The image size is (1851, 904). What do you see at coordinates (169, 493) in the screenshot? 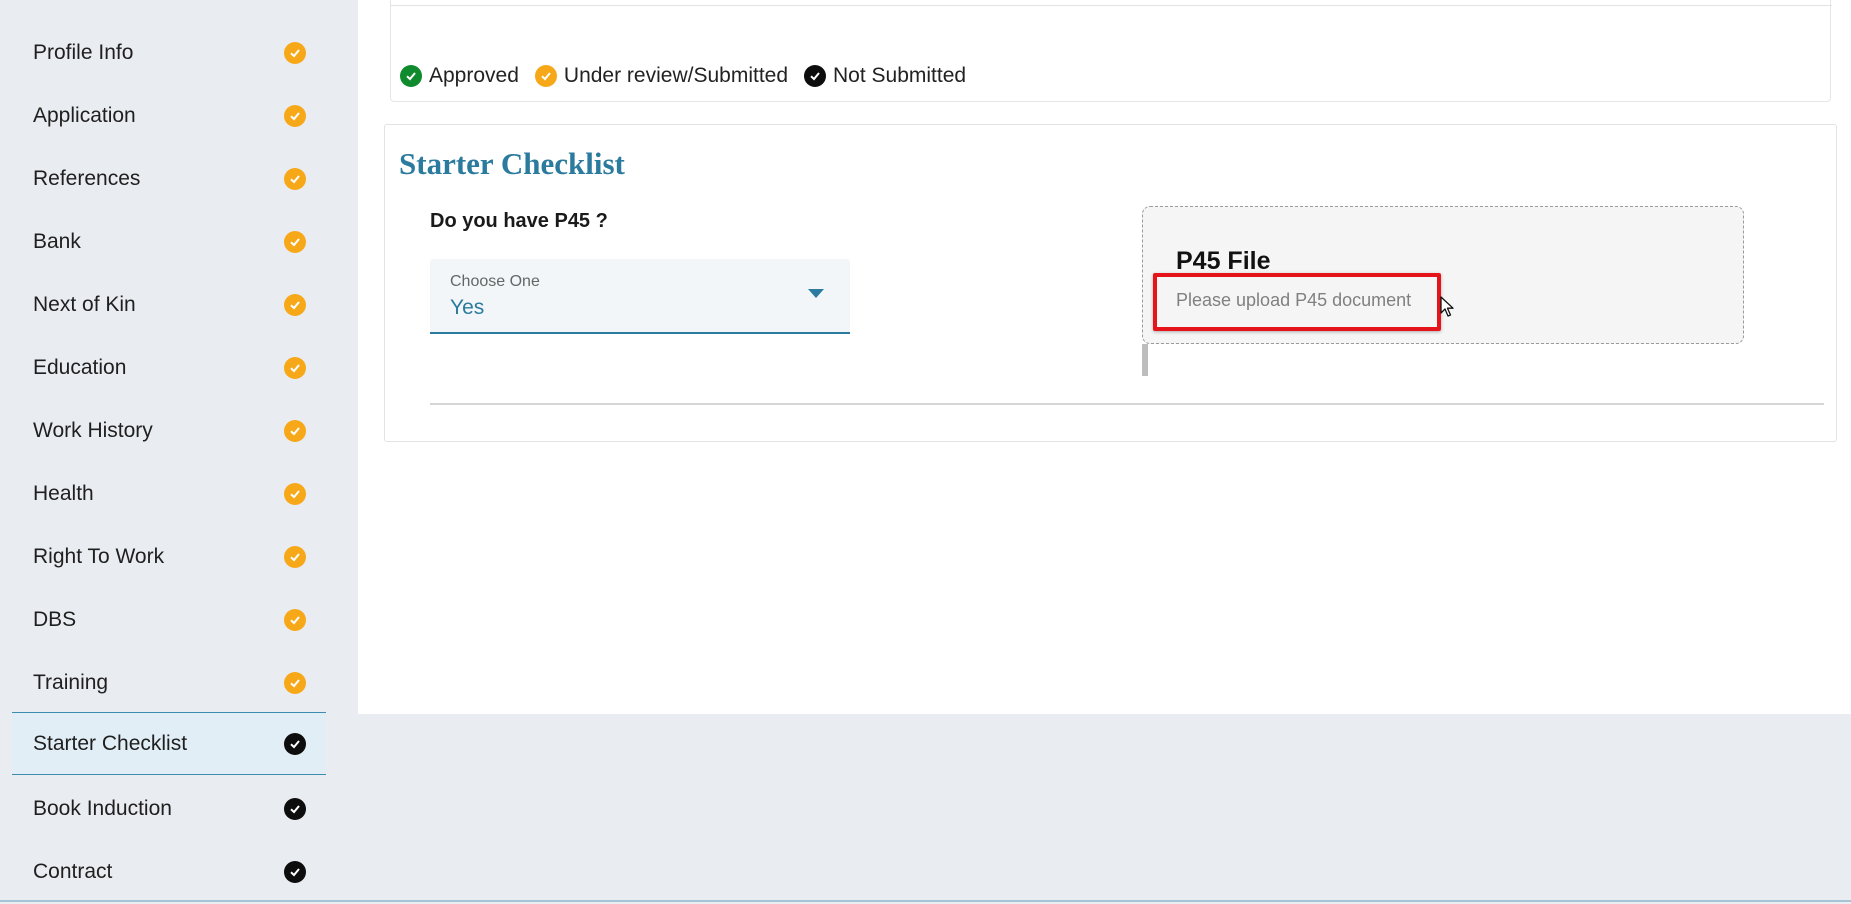
I see `sidebar-item-health: Health` at bounding box center [169, 493].